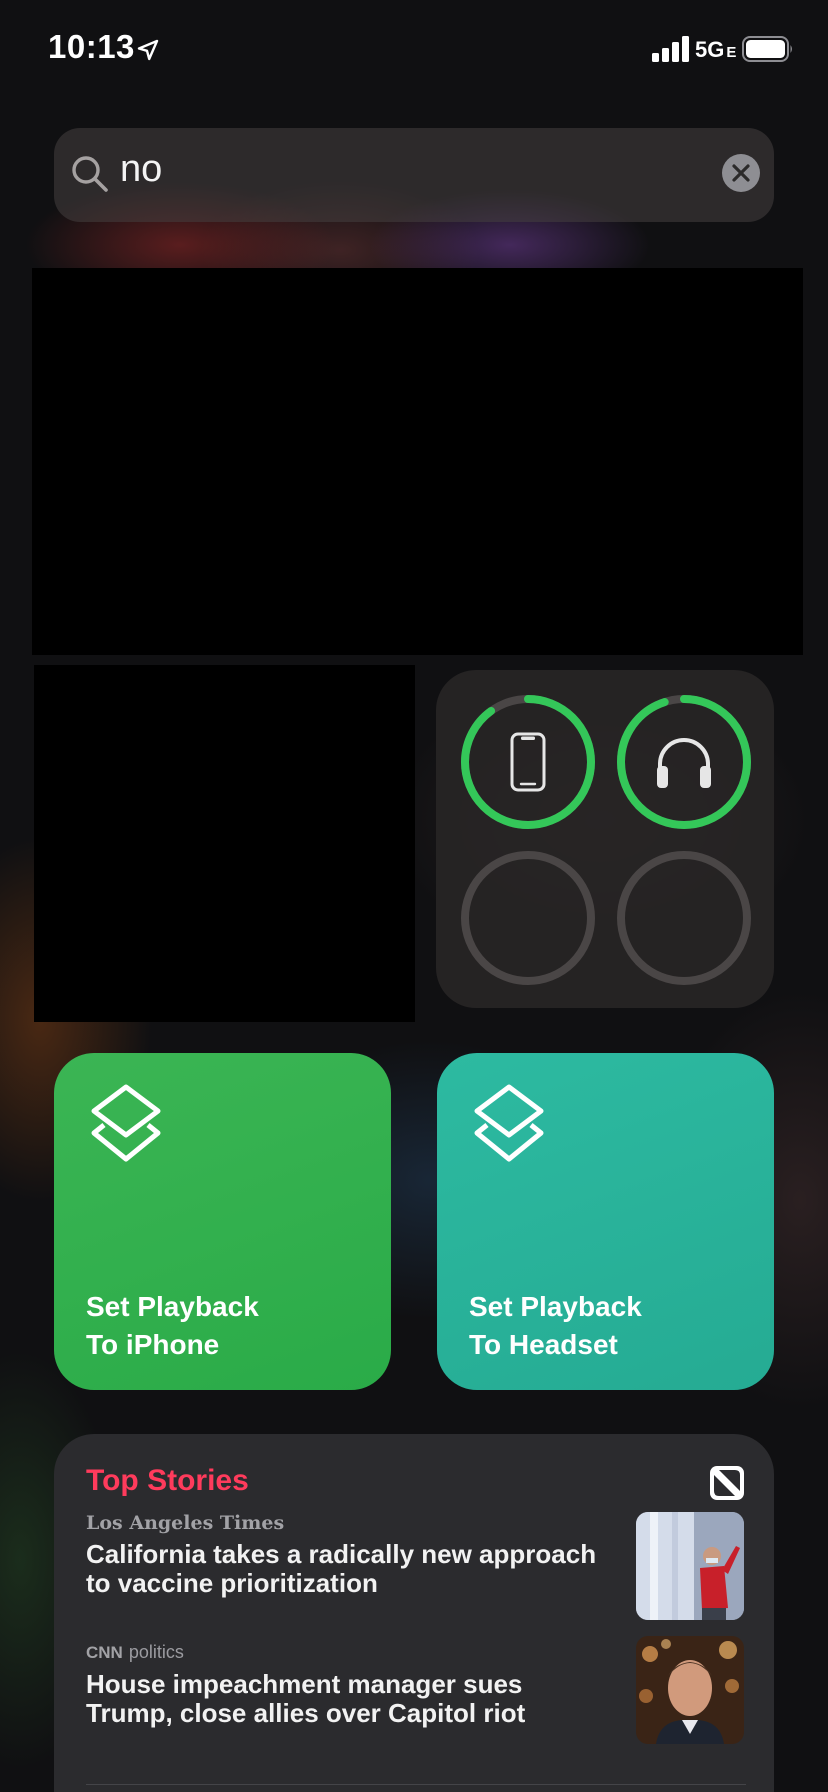 The width and height of the screenshot is (828, 1792). I want to click on headphones-icon, so click(684, 763).